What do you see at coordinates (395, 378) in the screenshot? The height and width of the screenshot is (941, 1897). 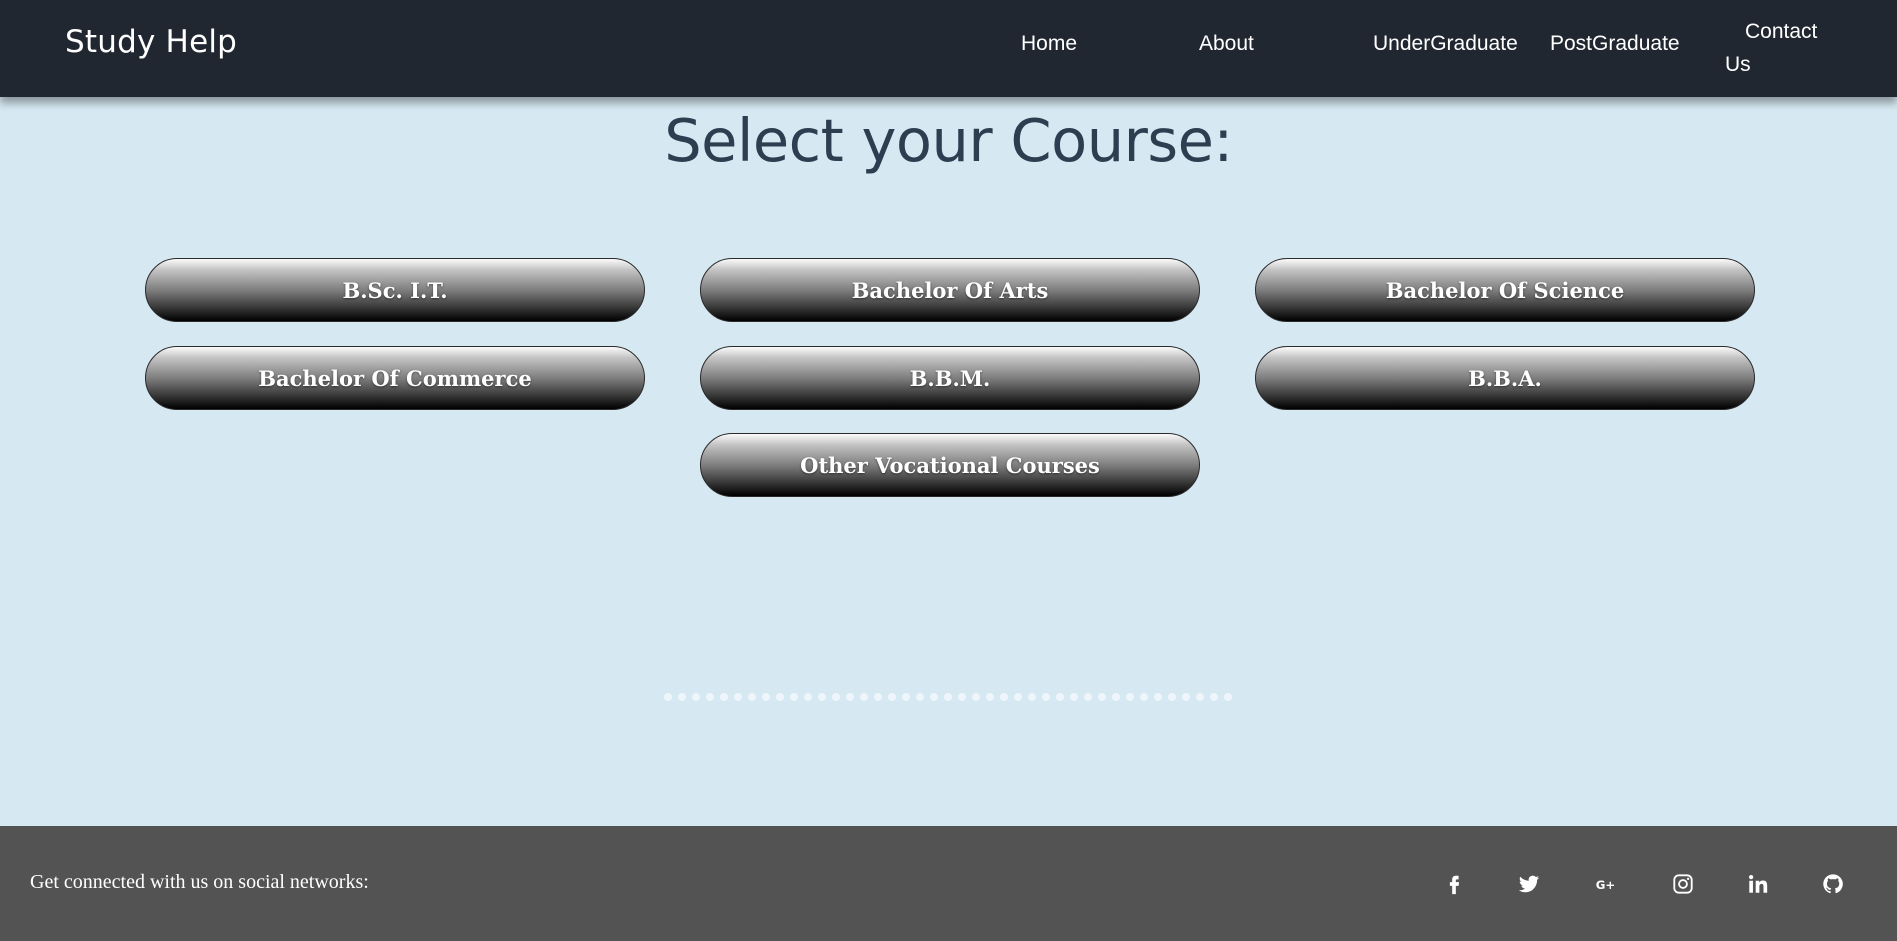 I see `course-button-bachelor-of-commerce: Bachelor Of Commerce` at bounding box center [395, 378].